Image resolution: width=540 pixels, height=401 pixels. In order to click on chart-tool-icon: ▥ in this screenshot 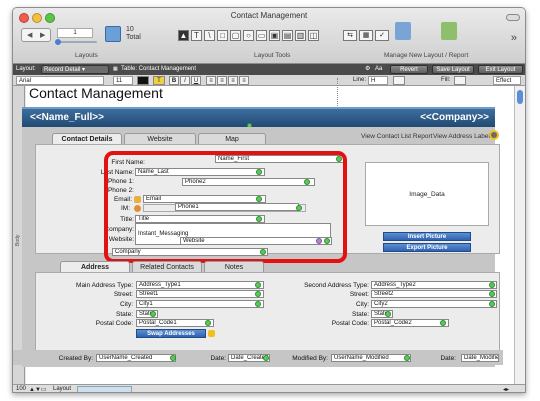, I will do `click(300, 35)`.